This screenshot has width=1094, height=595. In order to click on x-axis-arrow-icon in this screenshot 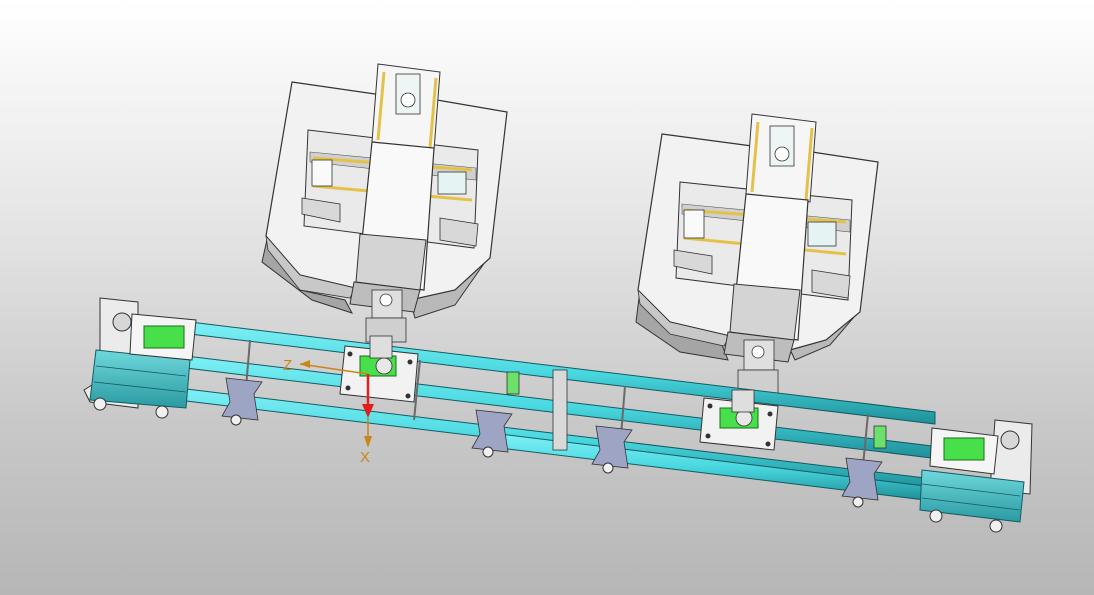, I will do `click(368, 442)`.